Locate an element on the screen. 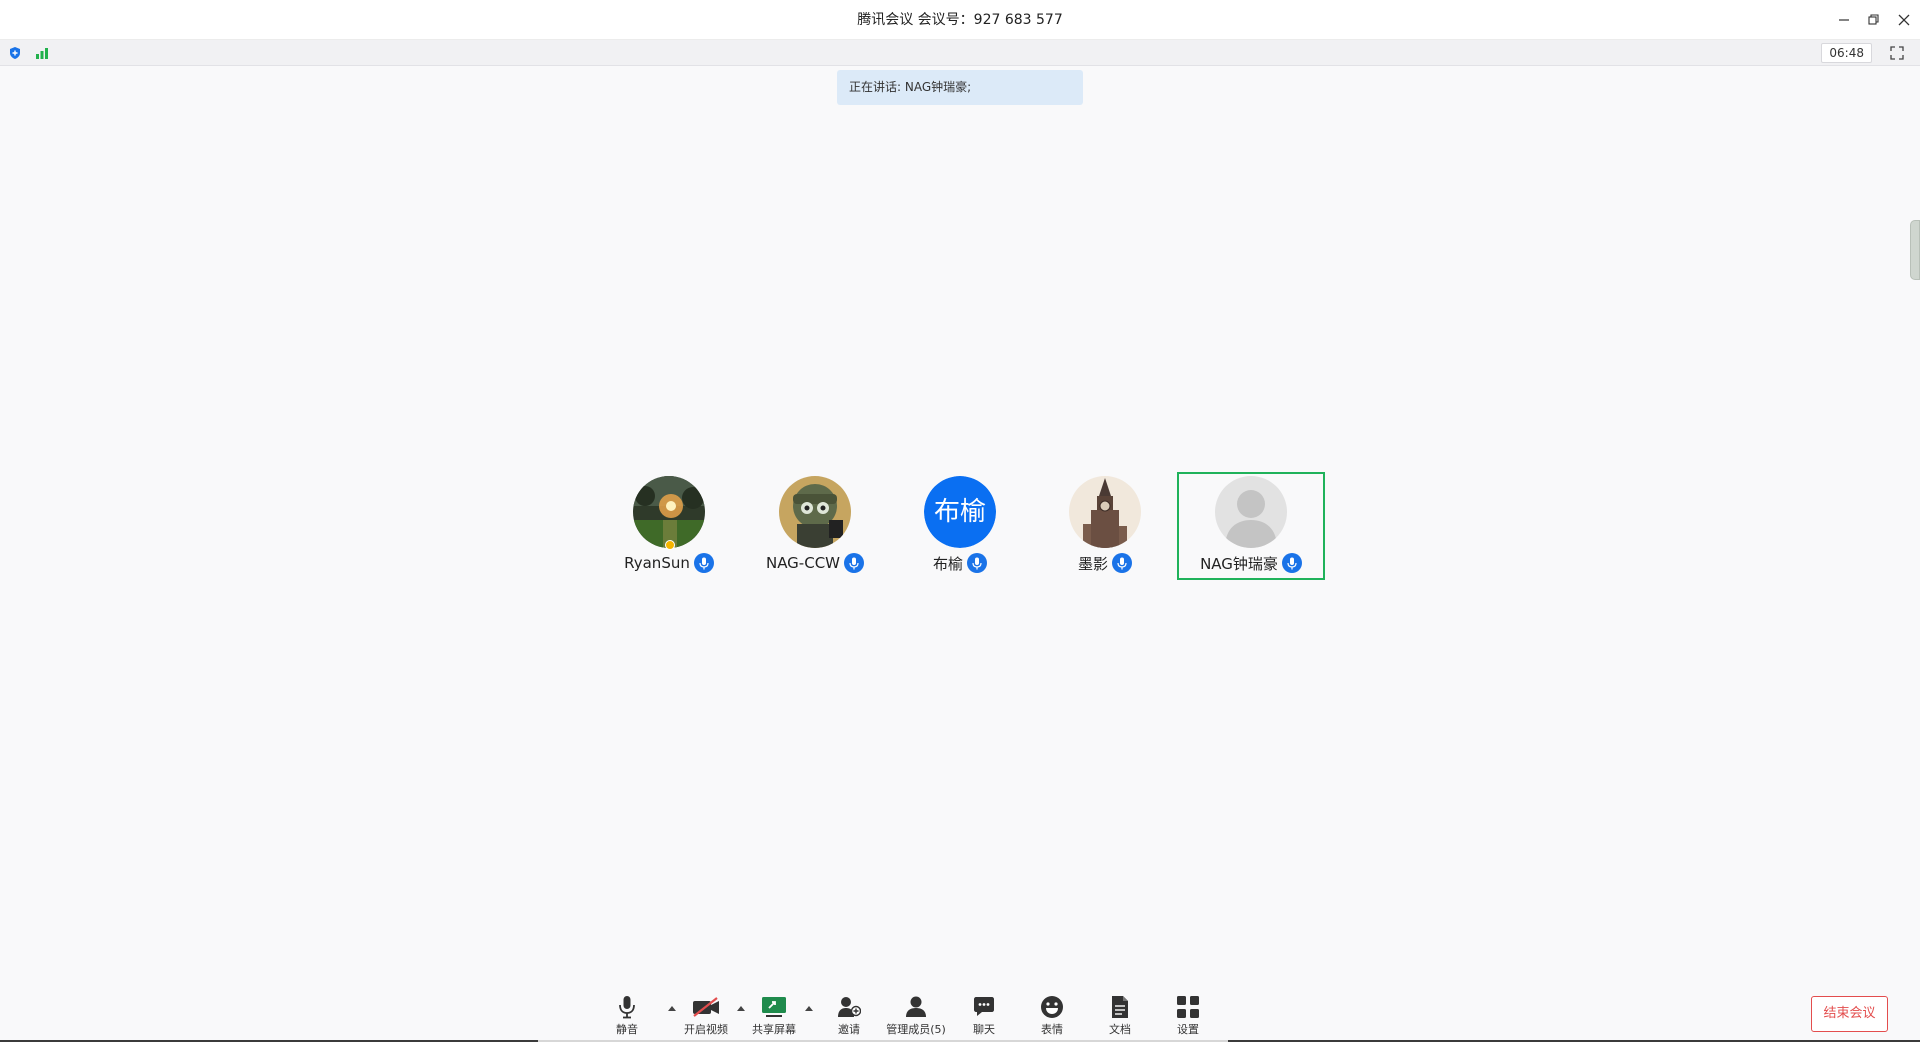  mute-button: 静音 is located at coordinates (627, 1016).